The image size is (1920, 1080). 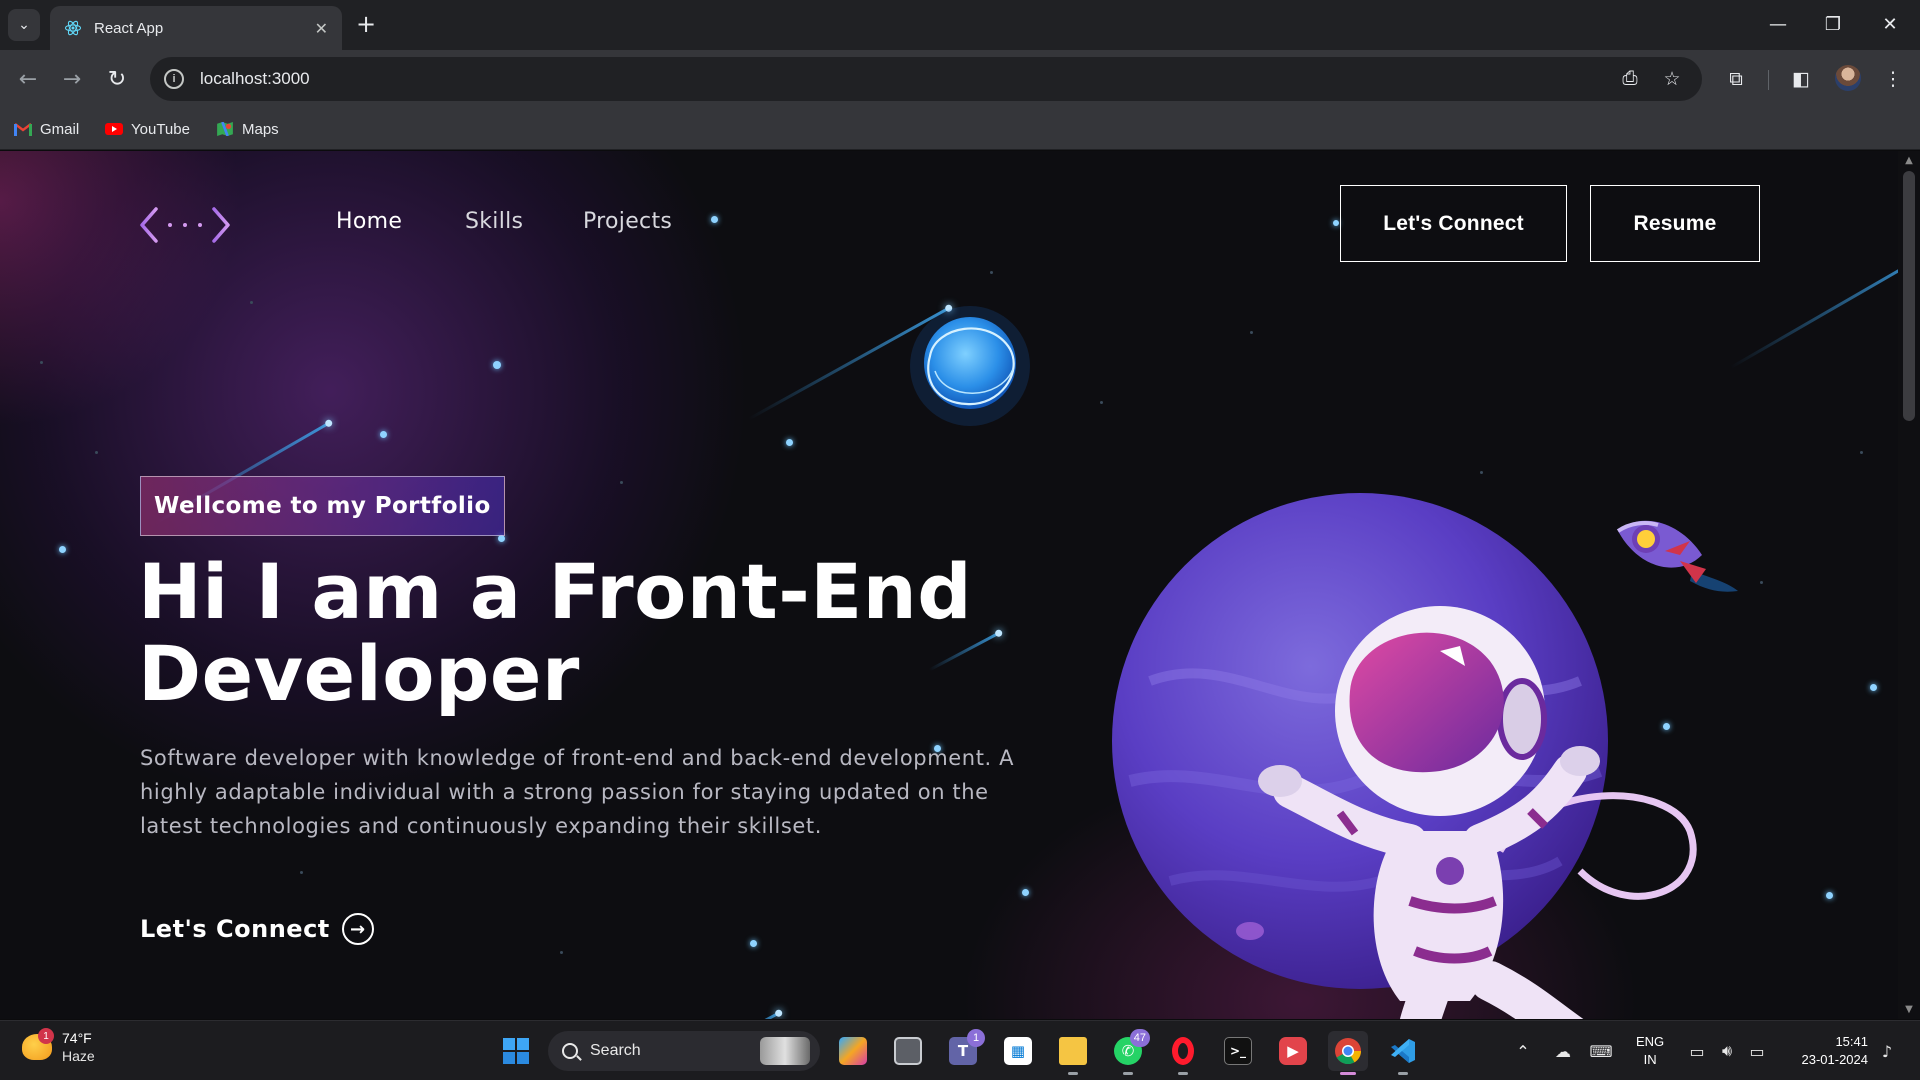 I want to click on show-hidden-icons-chevron-icon: ⌃, so click(x=1523, y=1051).